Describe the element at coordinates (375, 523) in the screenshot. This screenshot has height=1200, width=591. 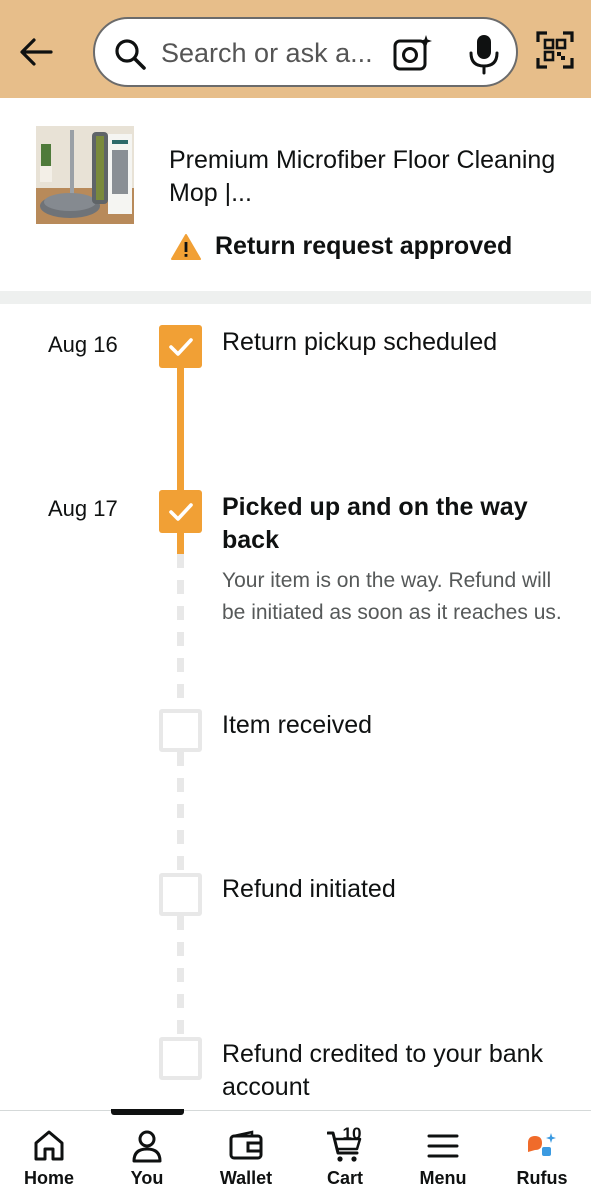
I see `step-label: Picked up and on the way back` at that location.